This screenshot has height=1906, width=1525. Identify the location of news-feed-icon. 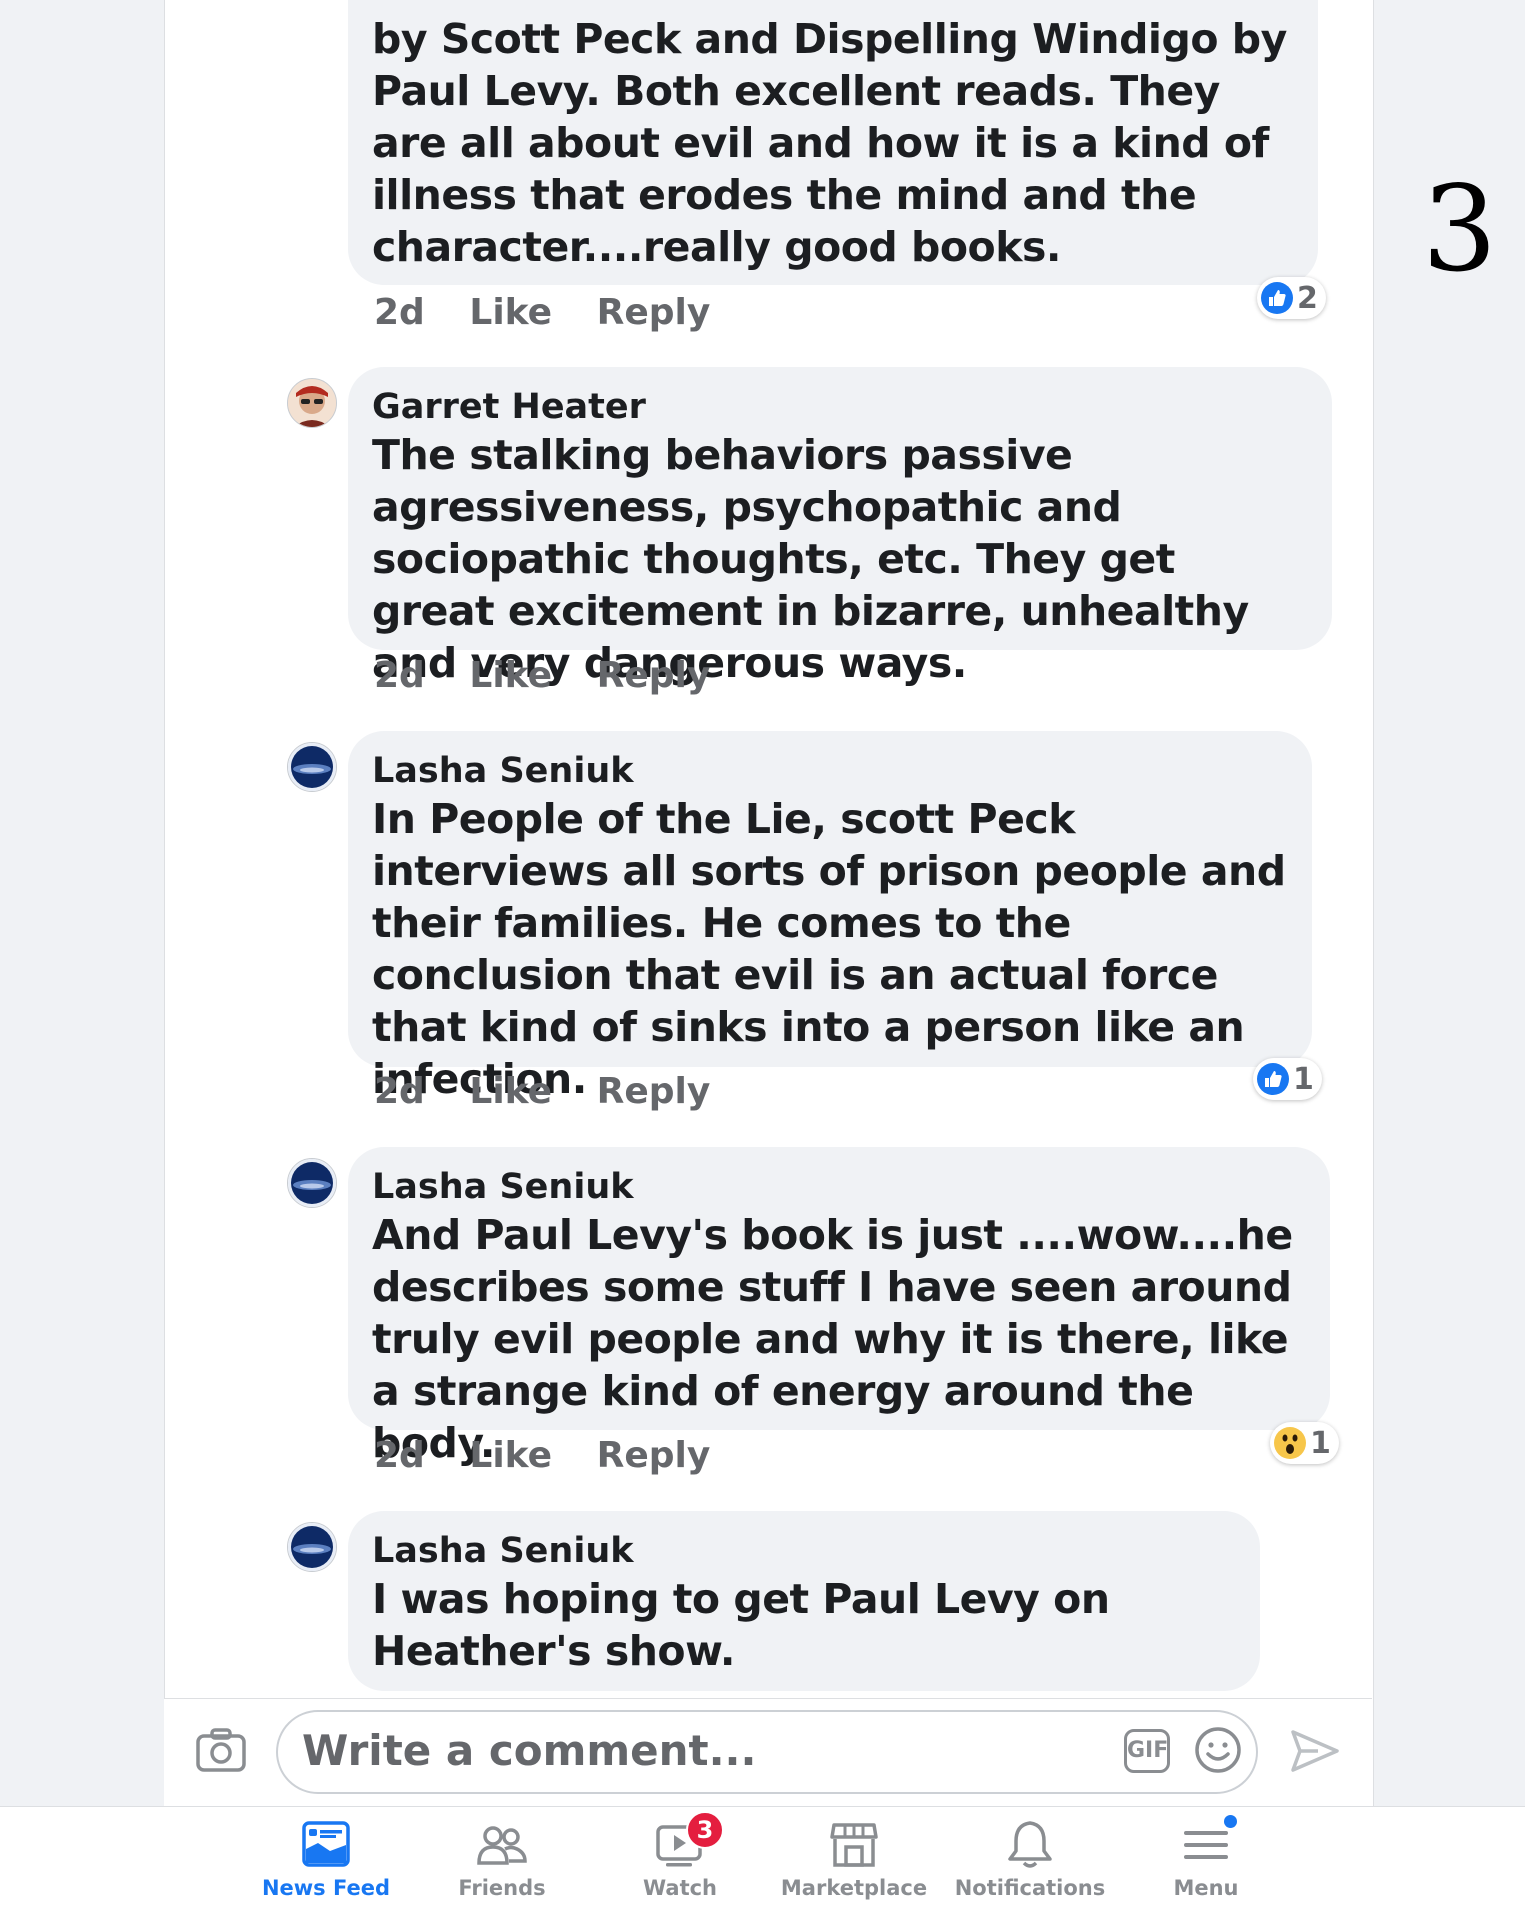
(326, 1844).